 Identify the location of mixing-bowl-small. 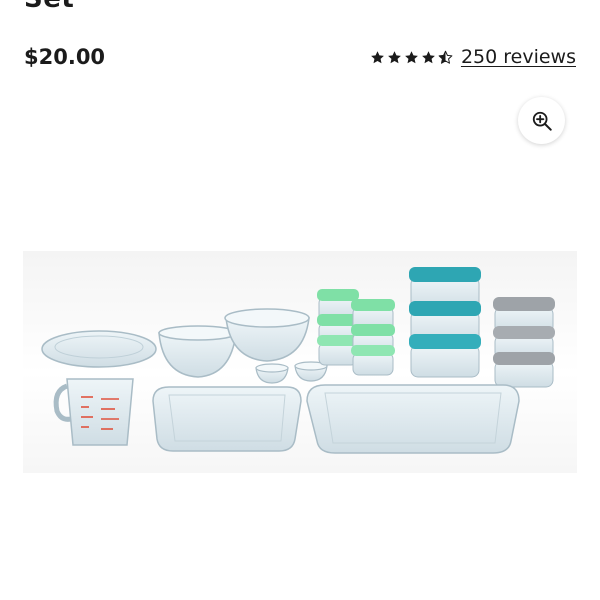
(198, 351).